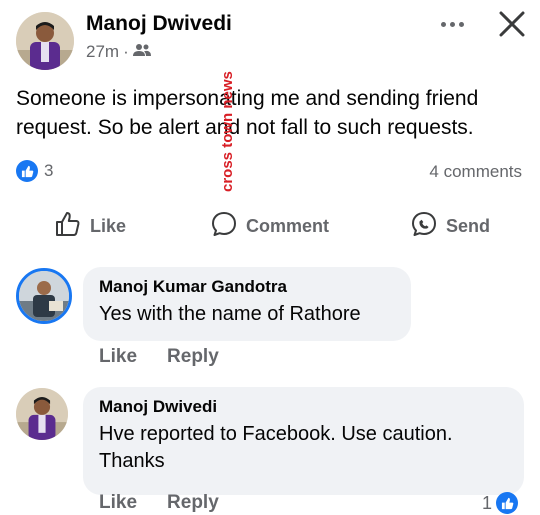 This screenshot has height=515, width=540. Describe the element at coordinates (230, 314) in the screenshot. I see `comment-text: Yes with the name of Rathore` at that location.